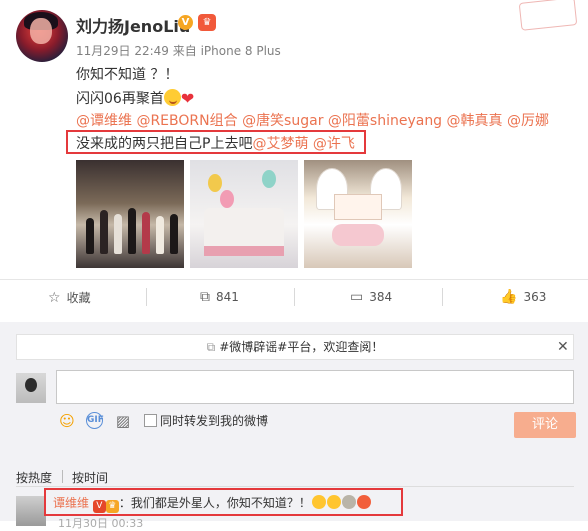  I want to click on swan-cake-photo, so click(358, 214).